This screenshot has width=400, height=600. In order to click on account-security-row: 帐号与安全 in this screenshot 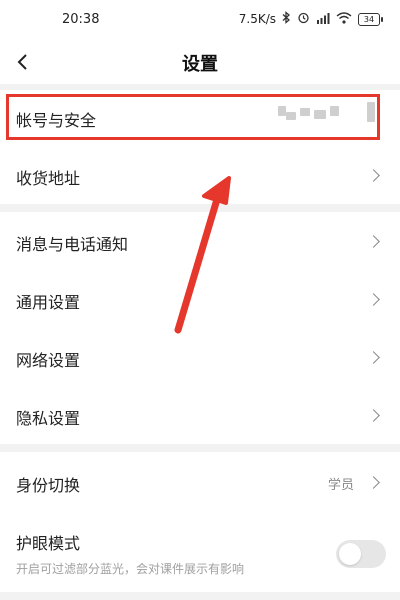, I will do `click(200, 119)`.